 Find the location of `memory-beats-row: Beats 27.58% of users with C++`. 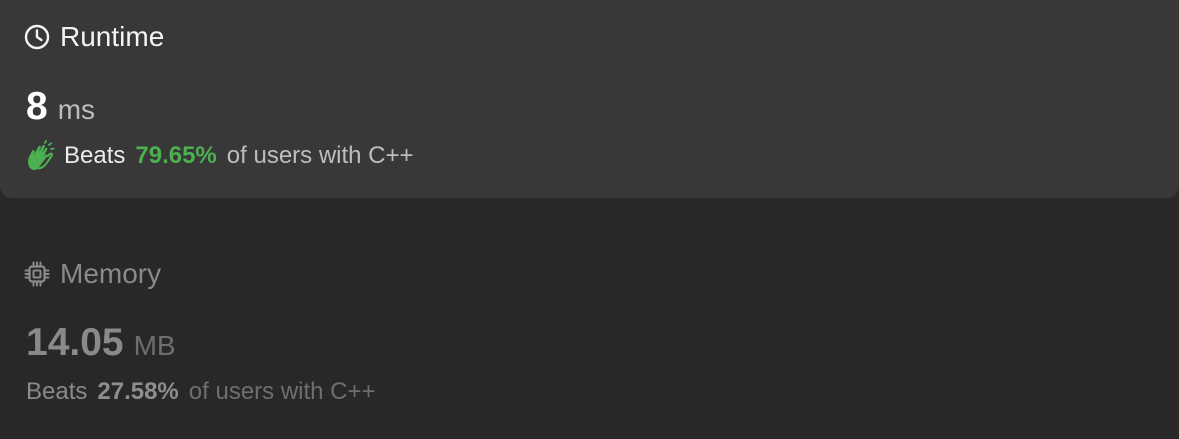

memory-beats-row: Beats 27.58% of users with C++ is located at coordinates (201, 392).